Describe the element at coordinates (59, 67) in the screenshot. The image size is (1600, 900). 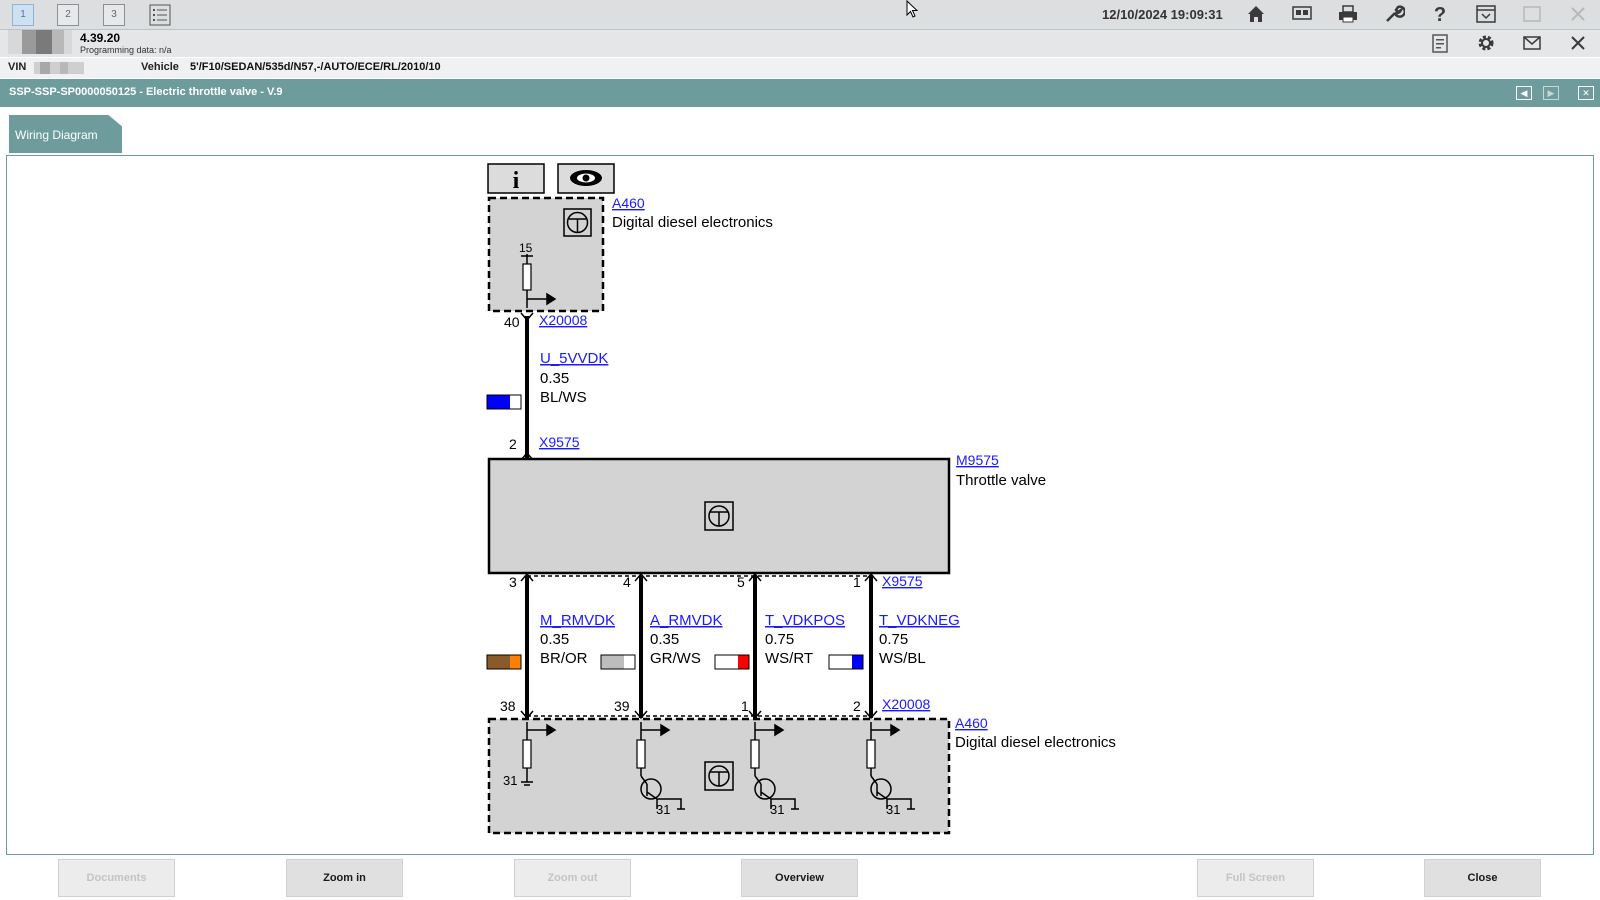
I see `vin-redacted` at that location.